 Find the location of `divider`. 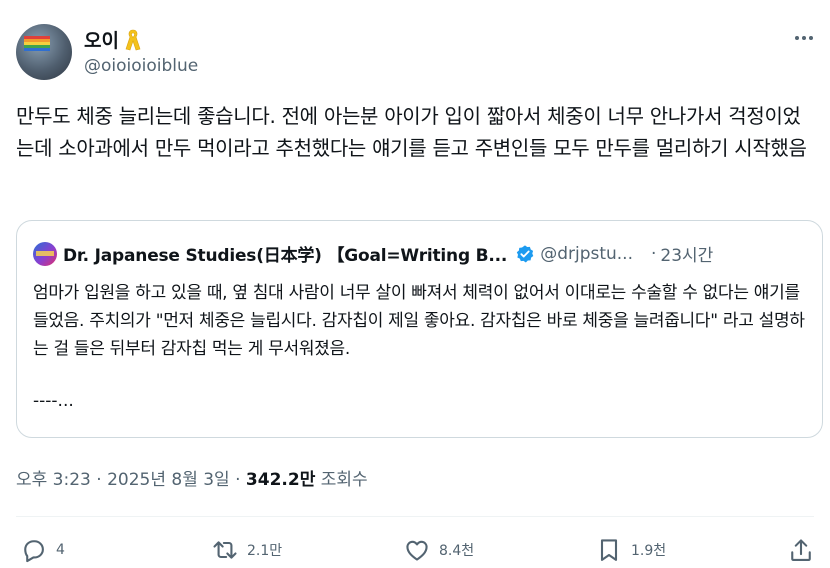

divider is located at coordinates (415, 516).